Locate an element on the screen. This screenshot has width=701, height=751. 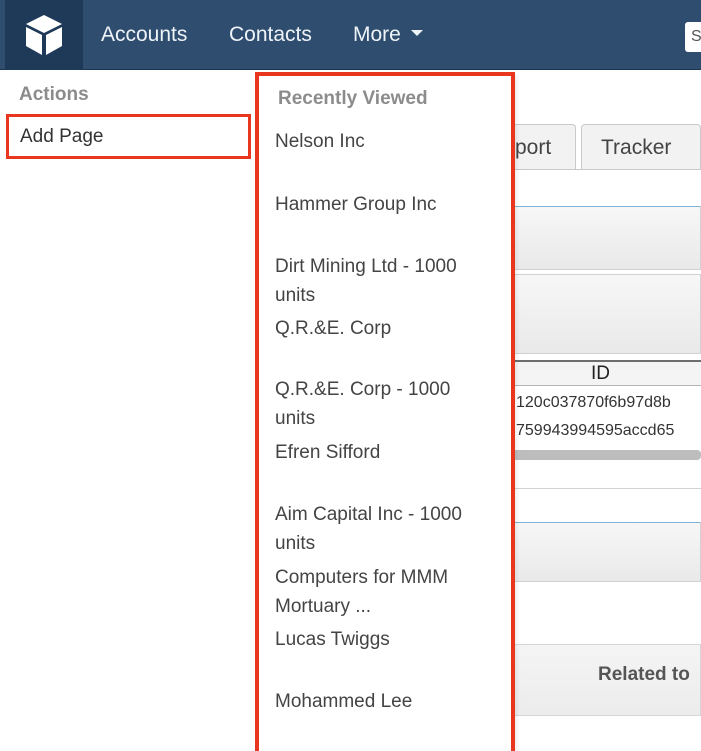
records-table: ID 120c037870f6b97d8b 759943994595accd65 is located at coordinates (600, 408).